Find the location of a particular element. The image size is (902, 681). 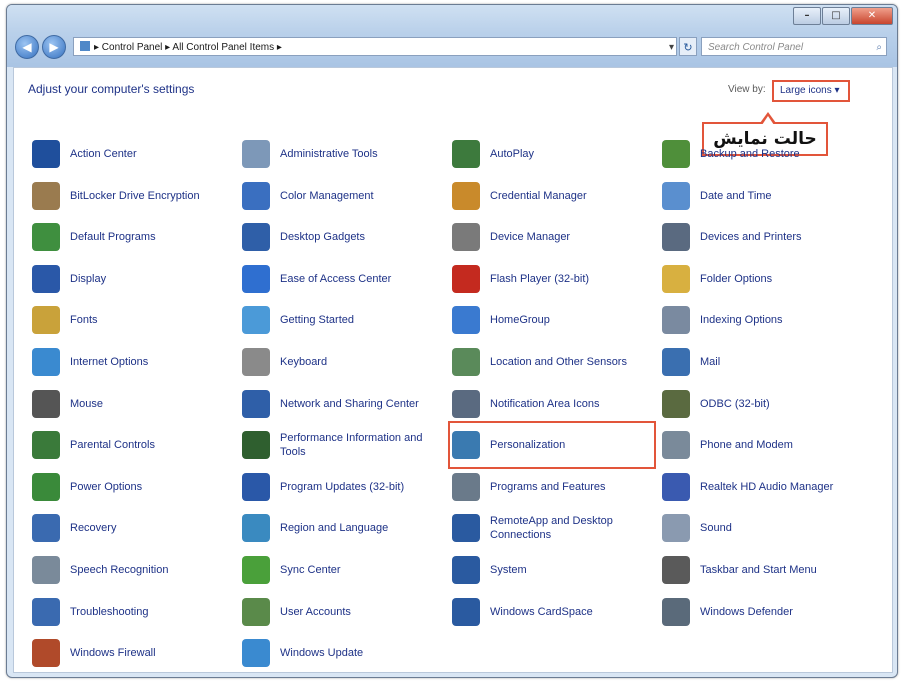

control-panel-item: Phone and Modem is located at coordinates (762, 445).